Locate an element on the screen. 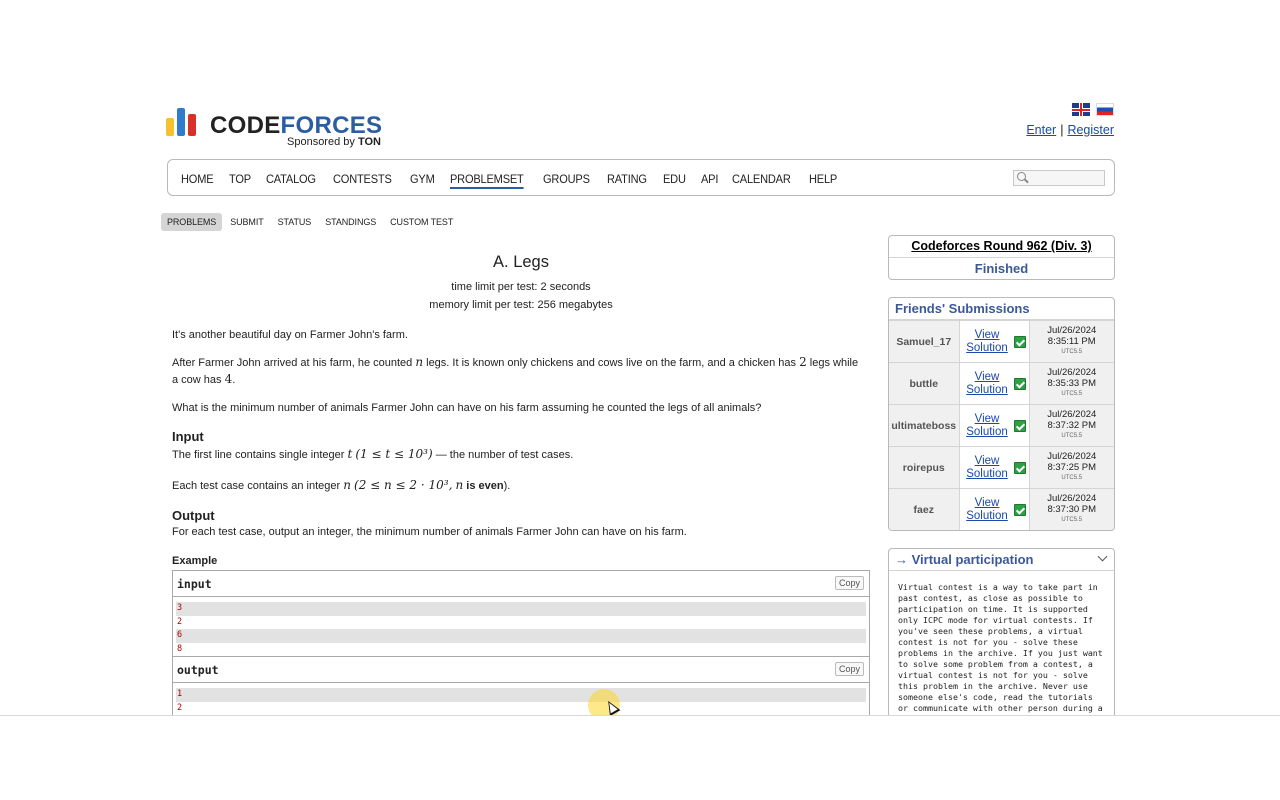  submission-time: Jul/26/2024 8:37:30 PM UTC5.5 is located at coordinates (1071, 509).